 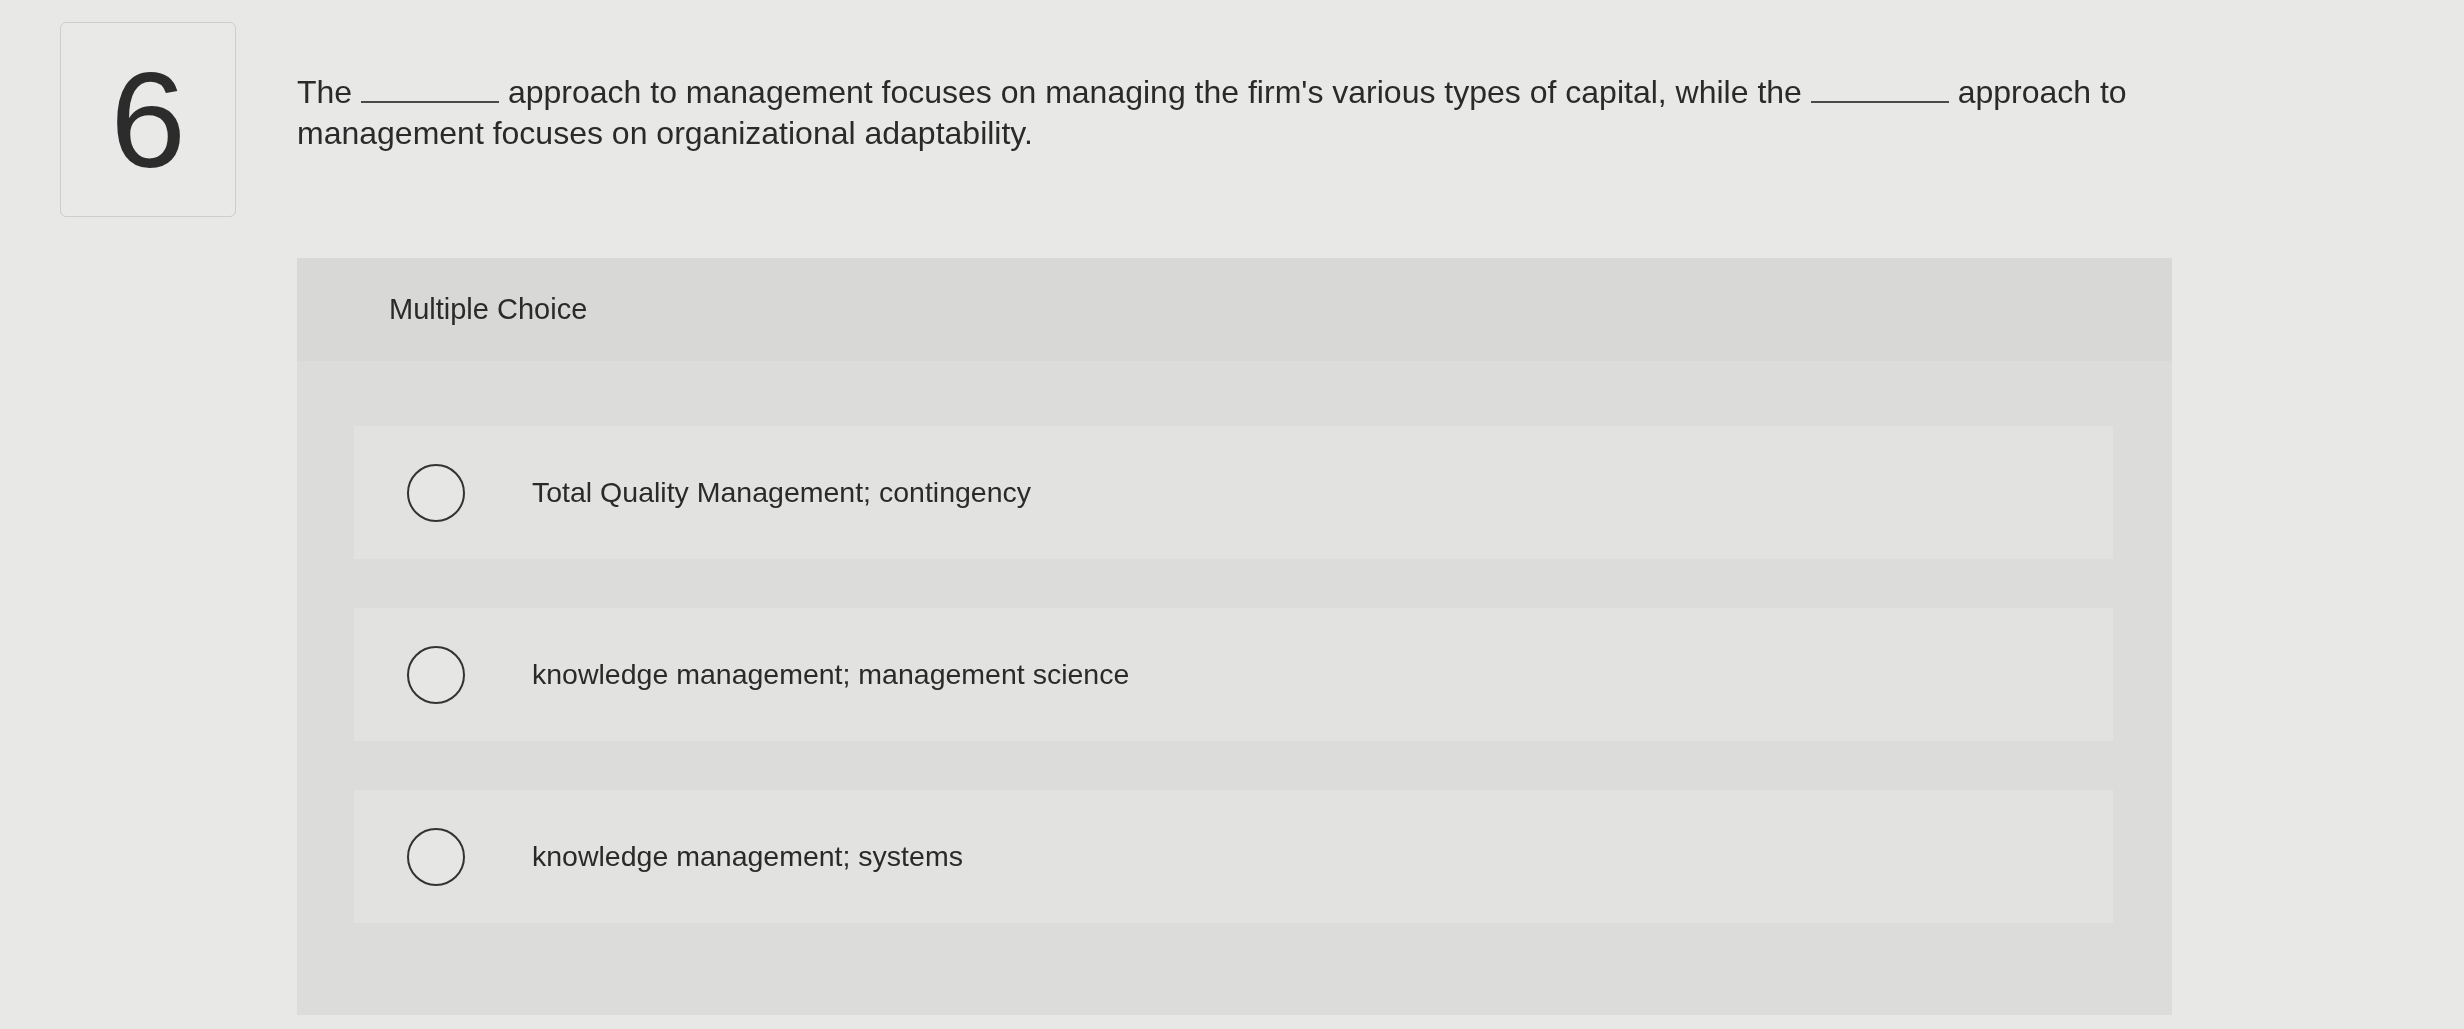 I want to click on option-label: Total Quality Management; contingency, so click(x=782, y=492).